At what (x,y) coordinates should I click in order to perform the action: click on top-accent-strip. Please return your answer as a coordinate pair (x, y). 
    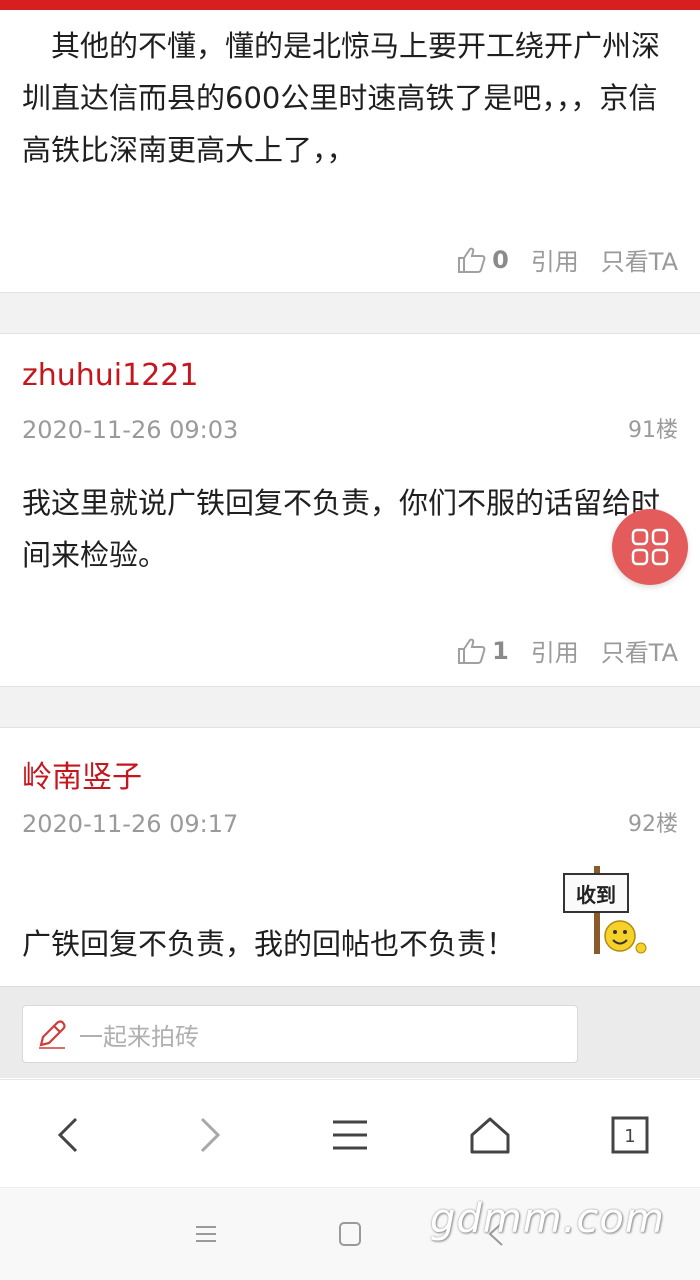
    Looking at the image, I should click on (350, 5).